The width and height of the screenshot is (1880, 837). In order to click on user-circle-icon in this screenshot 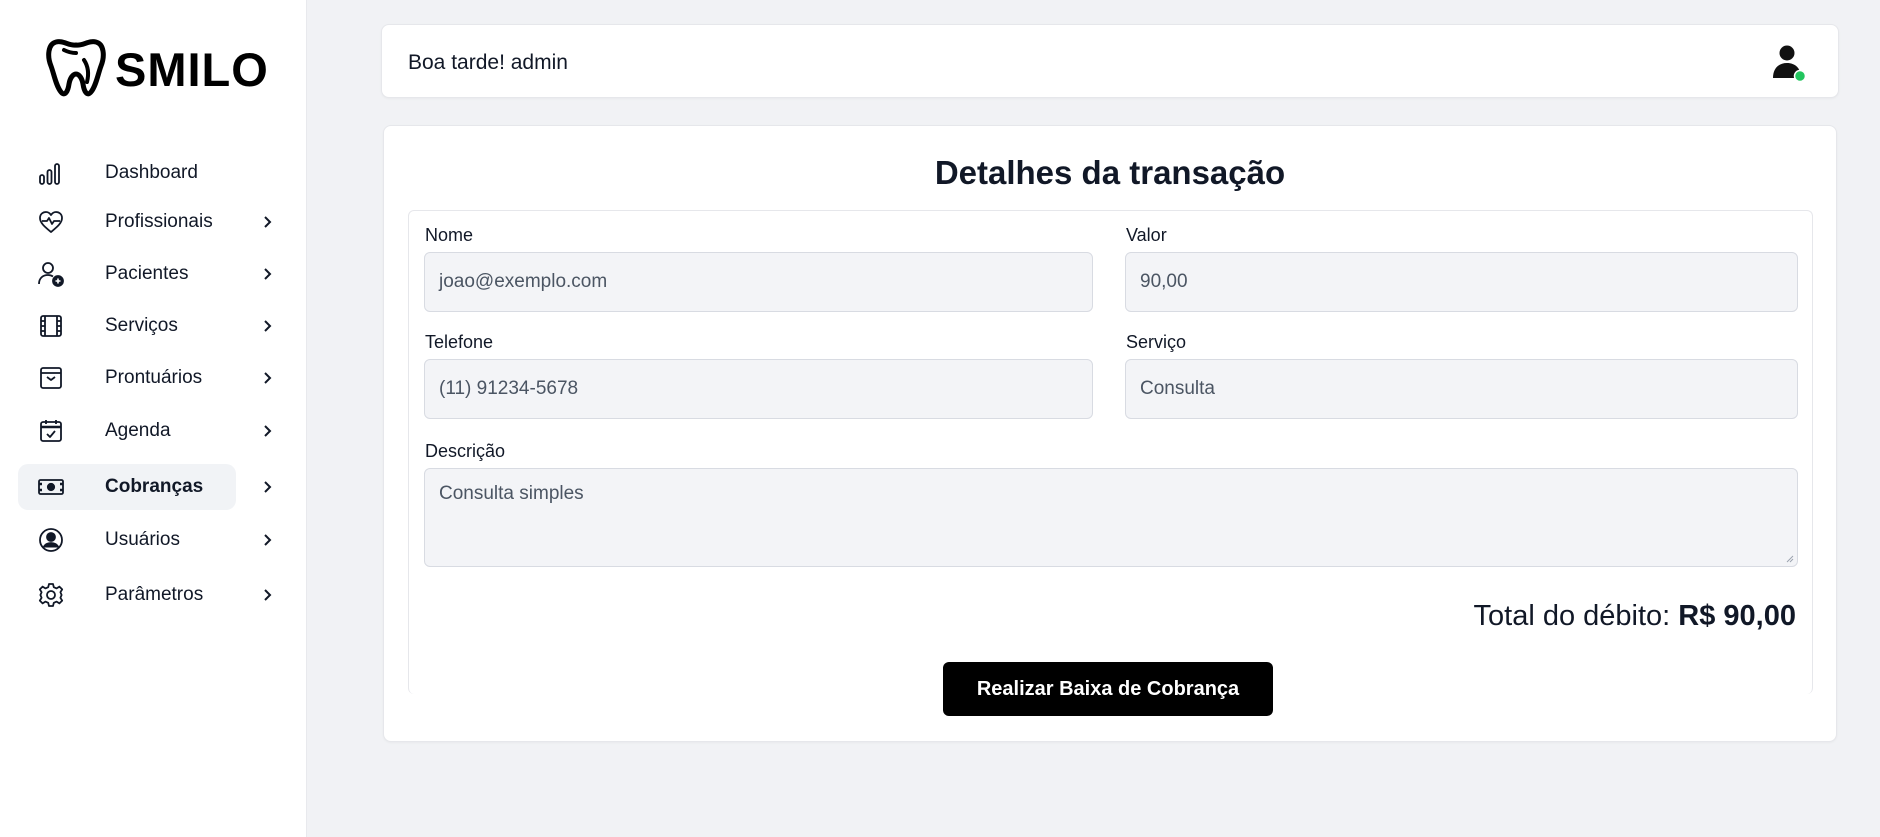, I will do `click(51, 540)`.